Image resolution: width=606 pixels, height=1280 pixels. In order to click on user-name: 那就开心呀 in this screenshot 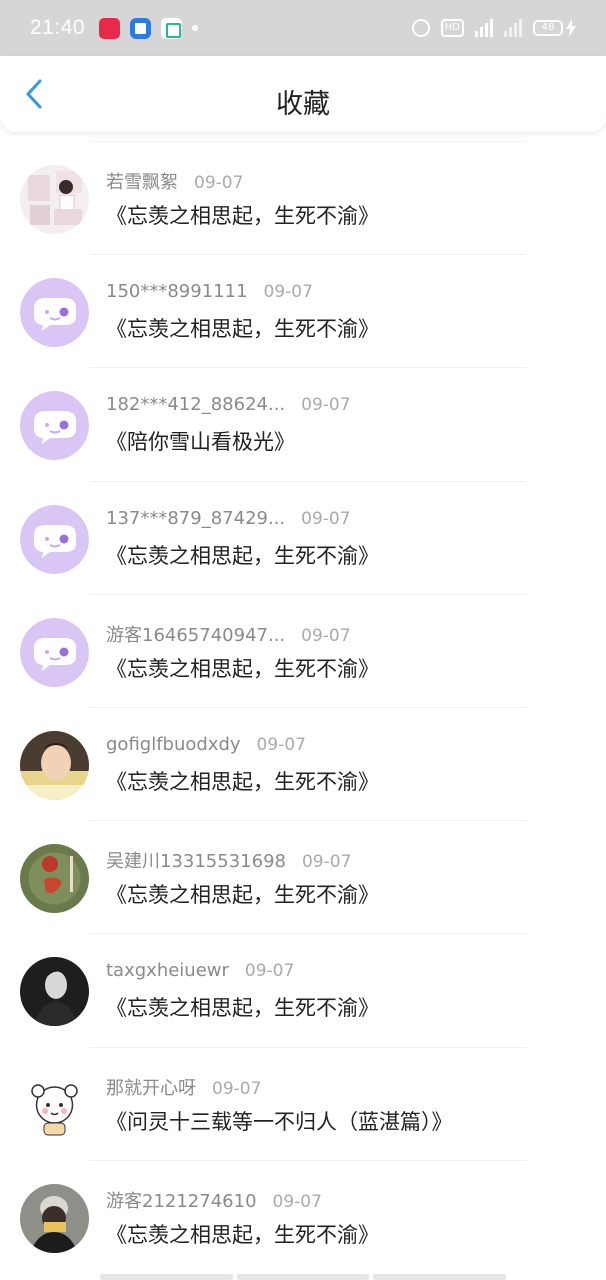, I will do `click(151, 1088)`.